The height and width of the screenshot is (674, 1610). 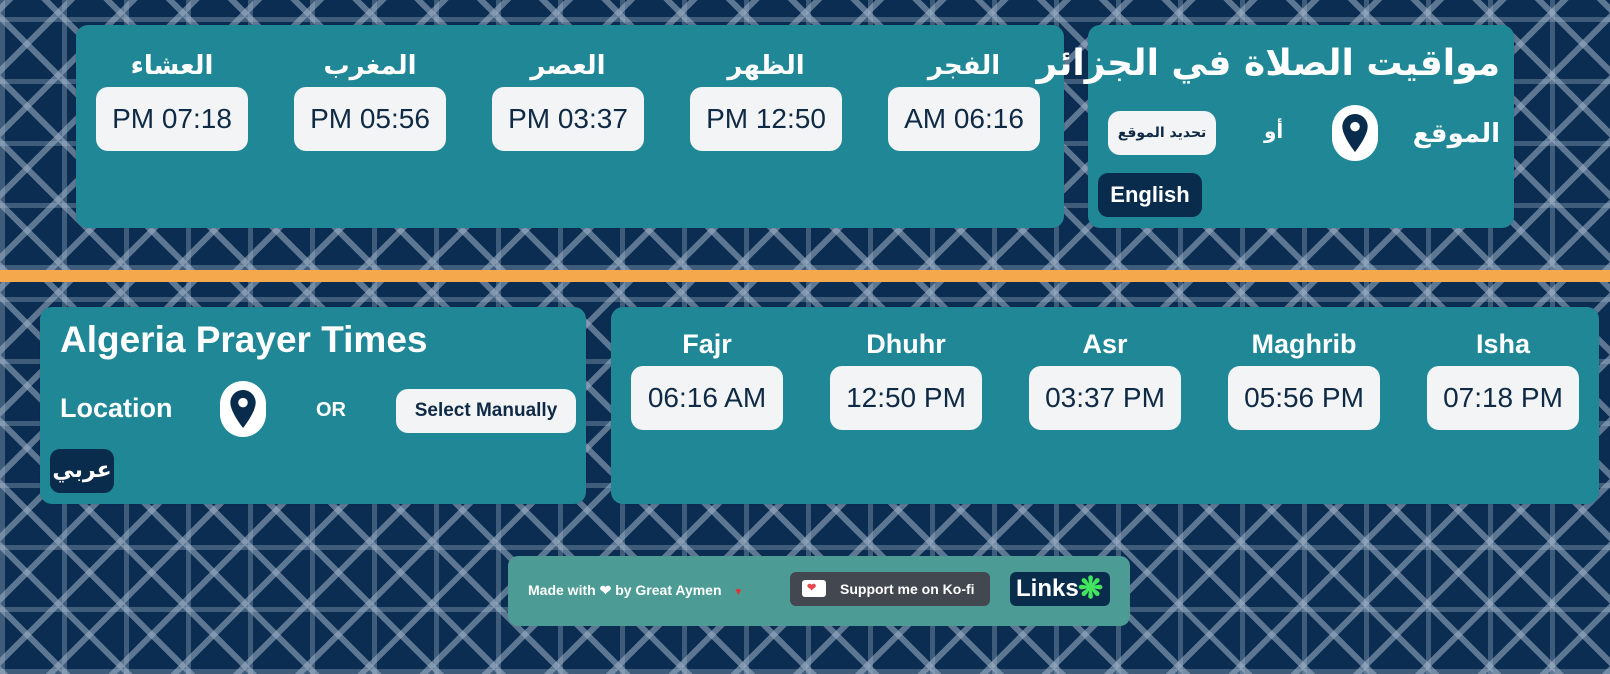 What do you see at coordinates (1091, 588) in the screenshot?
I see `linktree-asterisk-icon: ❋` at bounding box center [1091, 588].